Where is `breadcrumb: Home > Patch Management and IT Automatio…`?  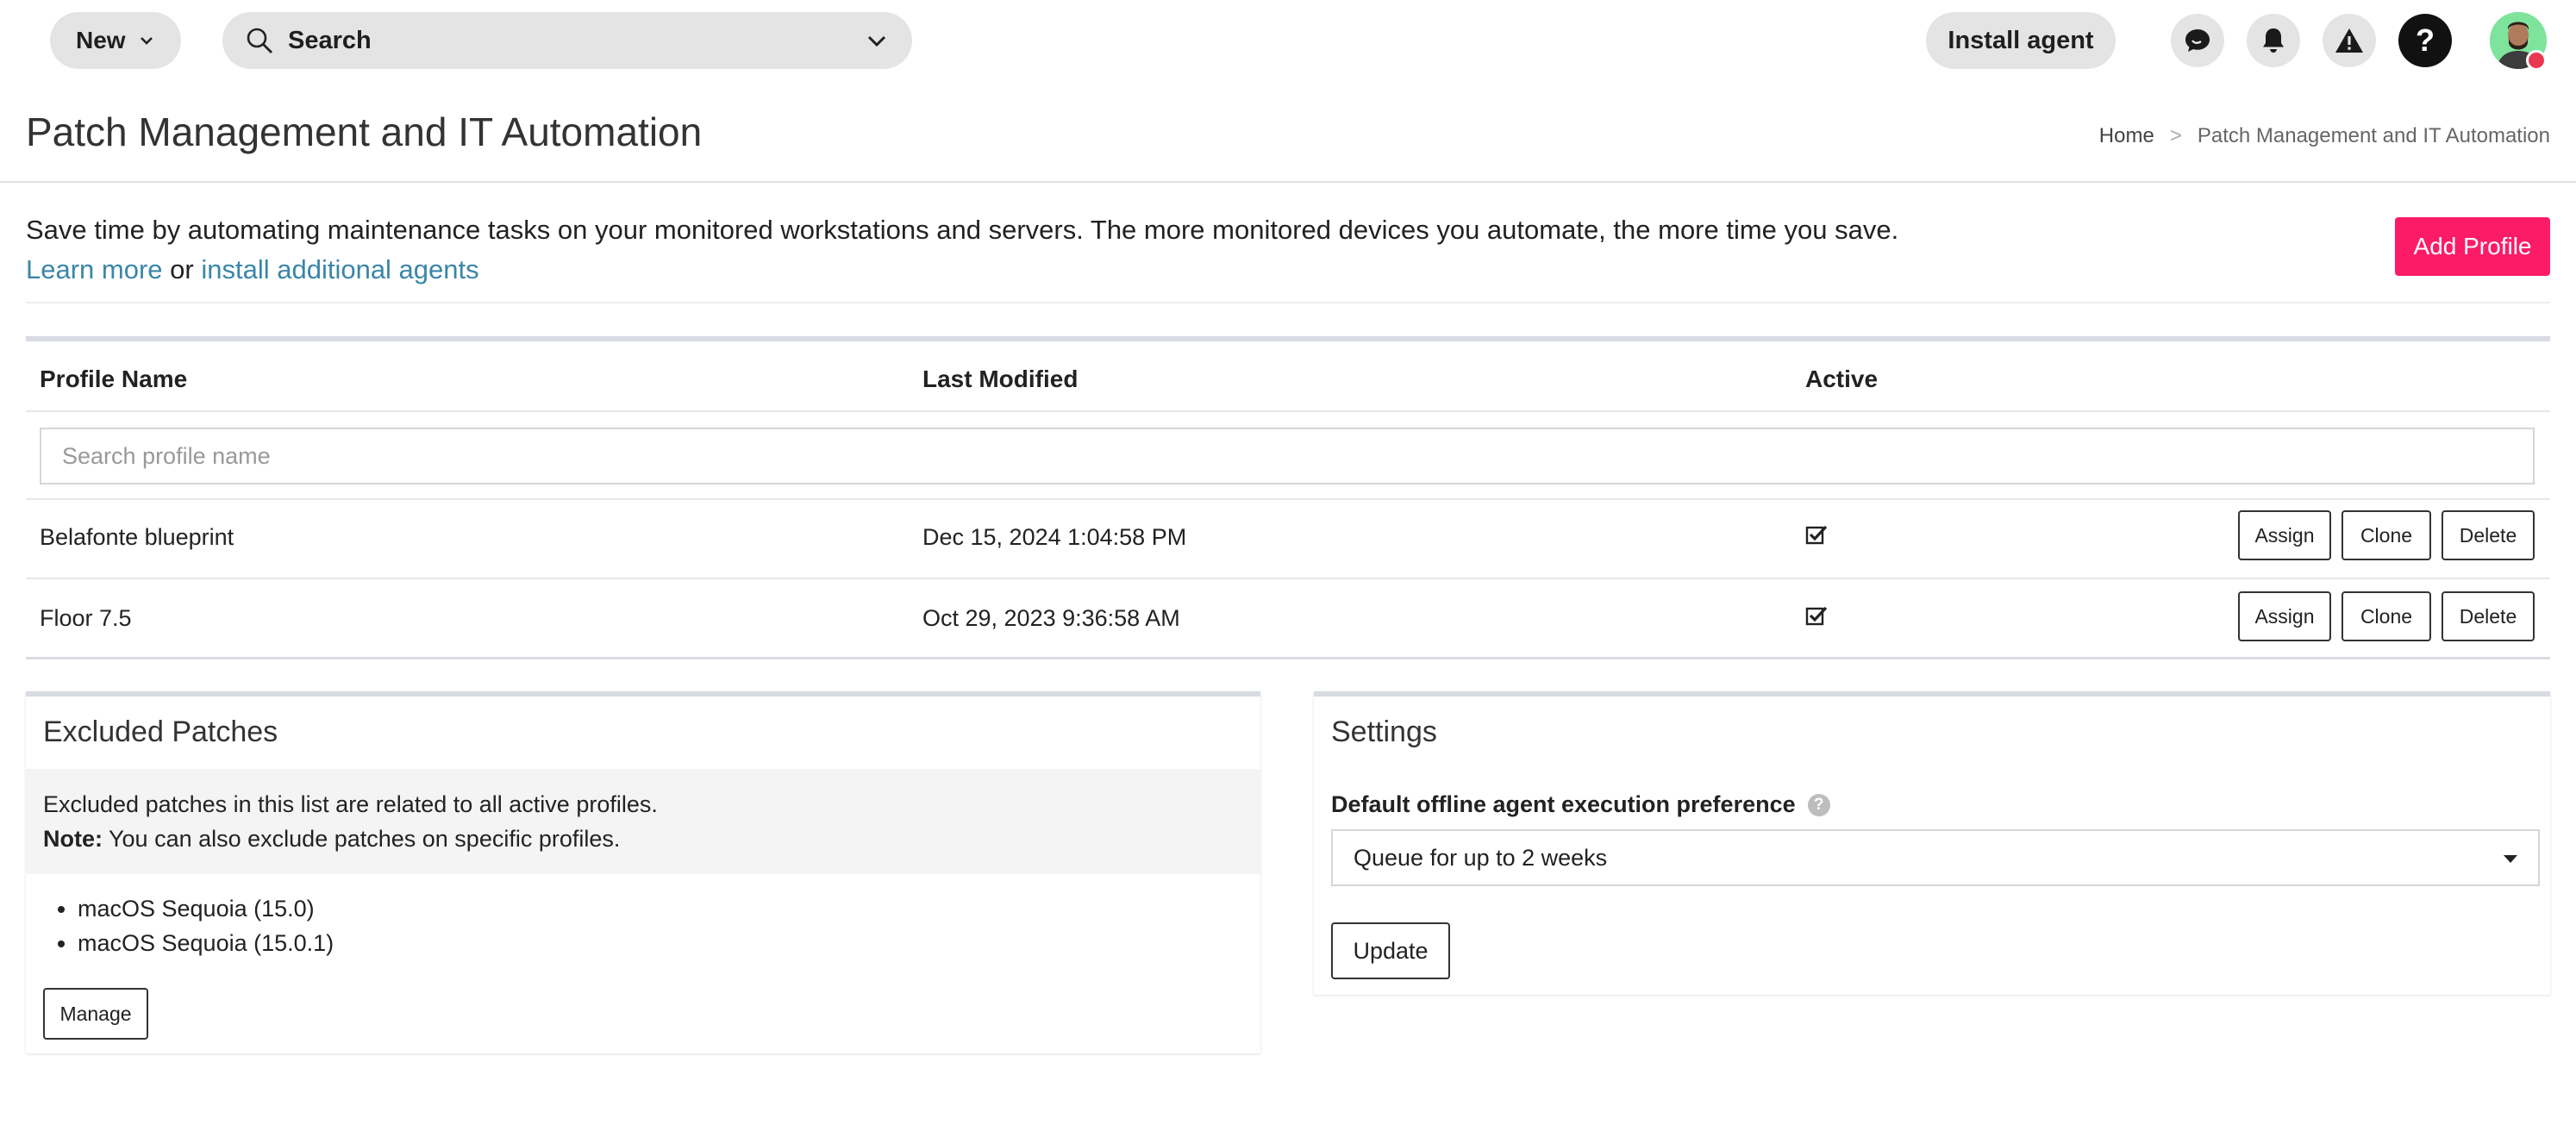
breadcrumb: Home > Patch Management and IT Automatio… is located at coordinates (2324, 136).